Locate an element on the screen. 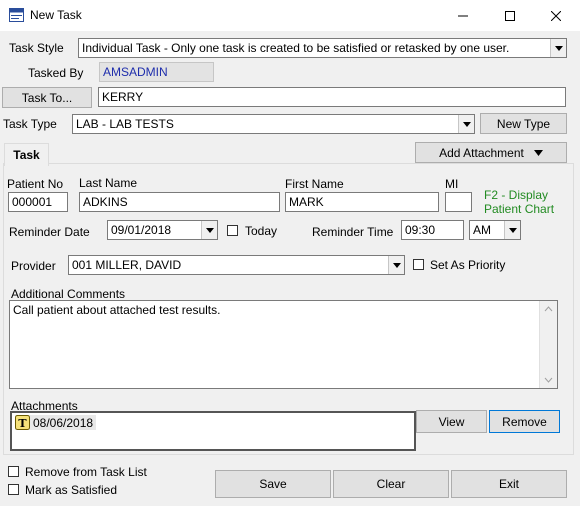 The width and height of the screenshot is (580, 506). reminder-date-value: 09/01/2018 is located at coordinates (141, 230).